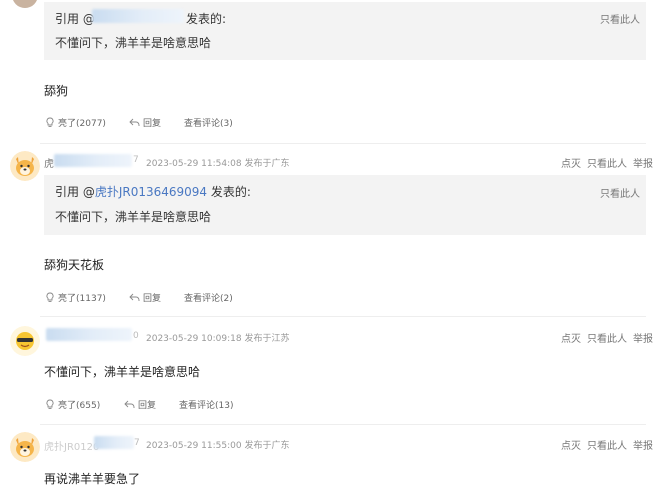 This screenshot has height=499, width=660. What do you see at coordinates (75, 19) in the screenshot?
I see `quote-header: 引用 @` at bounding box center [75, 19].